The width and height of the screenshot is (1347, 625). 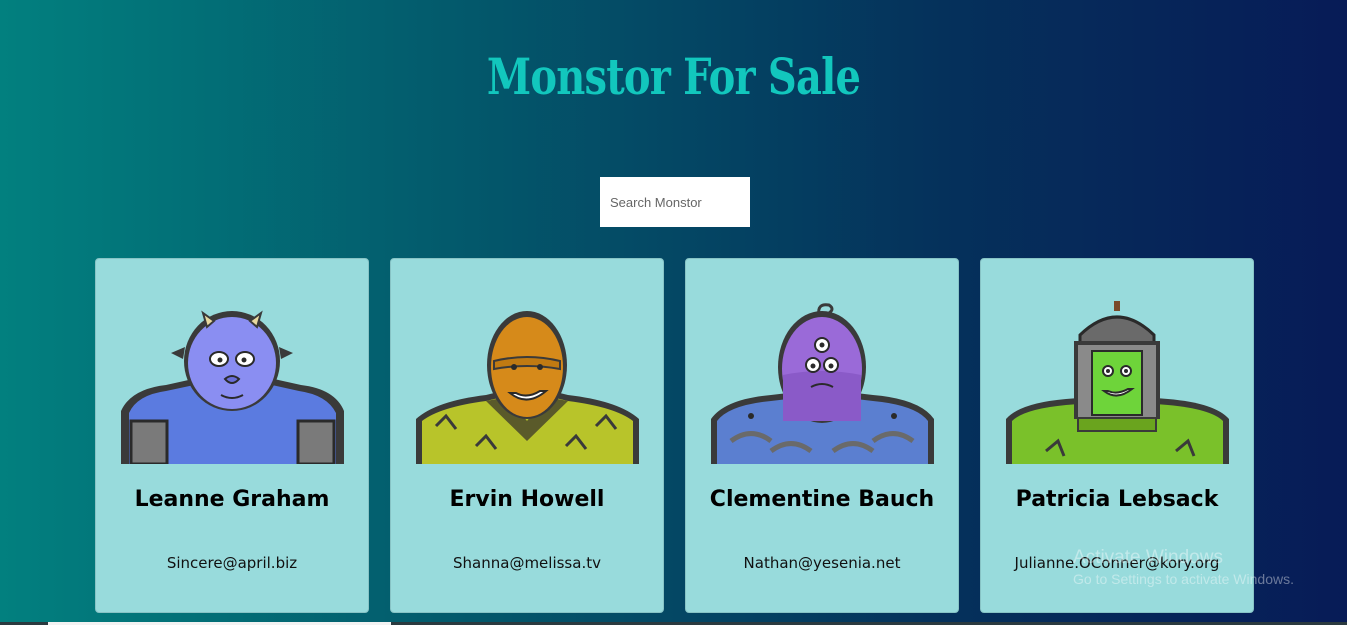 What do you see at coordinates (232, 563) in the screenshot?
I see `monster-email: Sincere@april.biz` at bounding box center [232, 563].